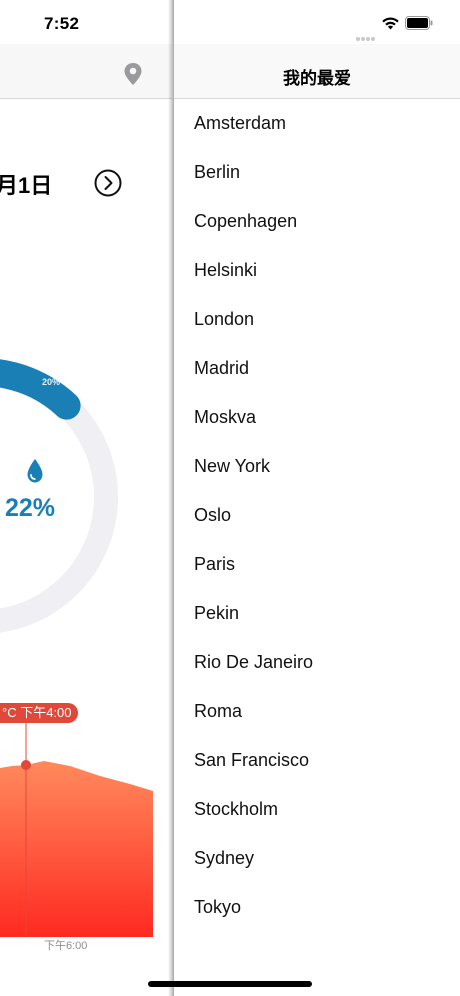  Describe the element at coordinates (317, 22) in the screenshot. I see `status-bar-right` at that location.